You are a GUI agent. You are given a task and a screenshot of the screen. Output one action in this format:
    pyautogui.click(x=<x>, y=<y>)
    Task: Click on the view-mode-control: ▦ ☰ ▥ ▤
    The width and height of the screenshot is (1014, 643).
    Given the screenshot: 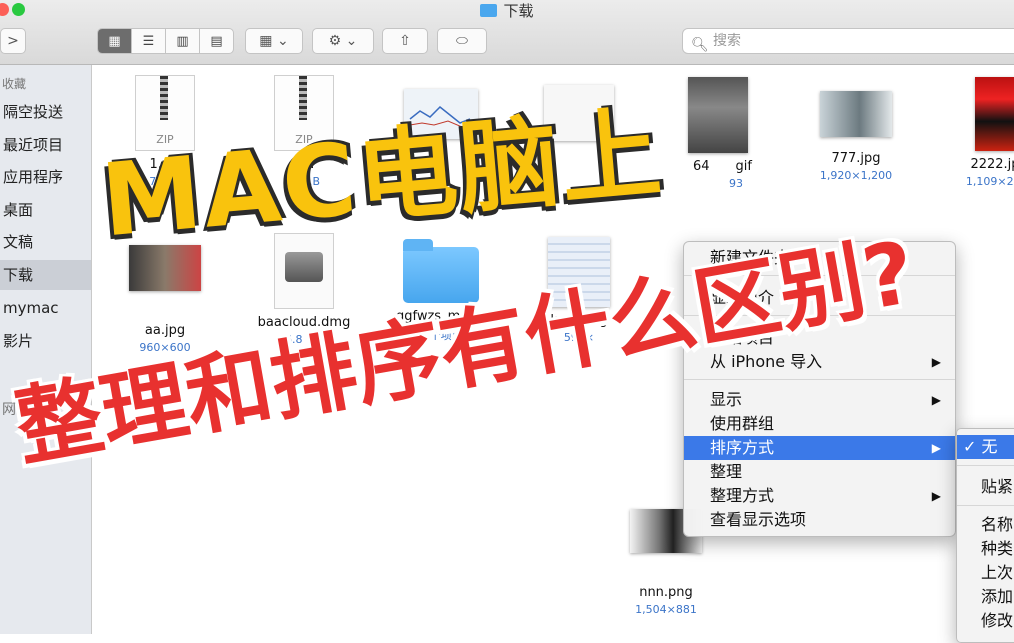 What is the action you would take?
    pyautogui.click(x=165, y=41)
    